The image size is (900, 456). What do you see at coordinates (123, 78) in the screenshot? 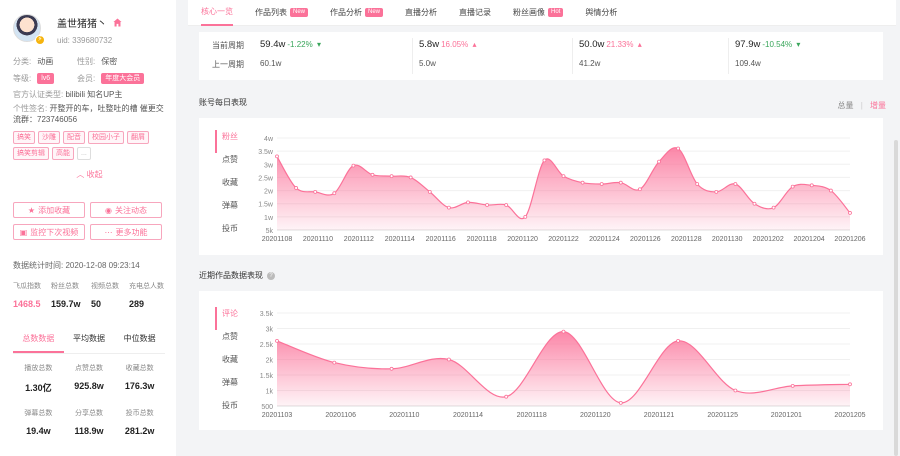
I see `member-badge: 年度大会员` at bounding box center [123, 78].